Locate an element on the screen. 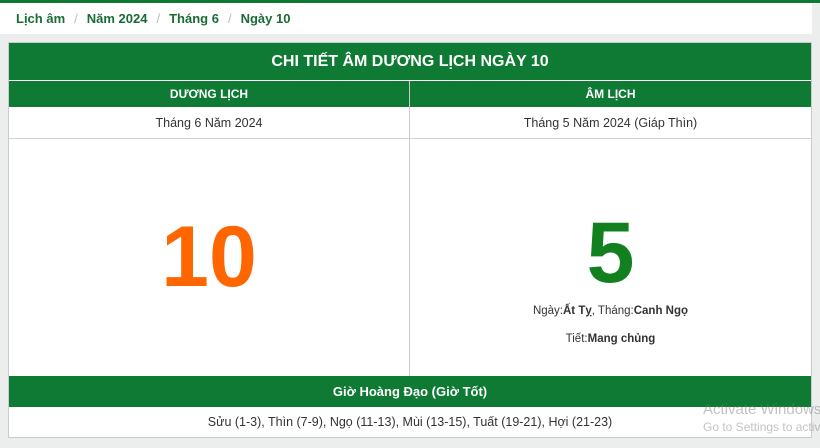  solar-term-value: Mang chủng is located at coordinates (621, 339).